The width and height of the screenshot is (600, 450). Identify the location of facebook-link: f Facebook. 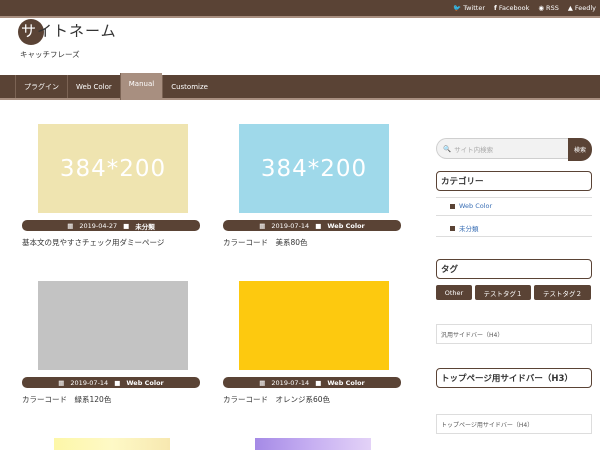
(511, 8).